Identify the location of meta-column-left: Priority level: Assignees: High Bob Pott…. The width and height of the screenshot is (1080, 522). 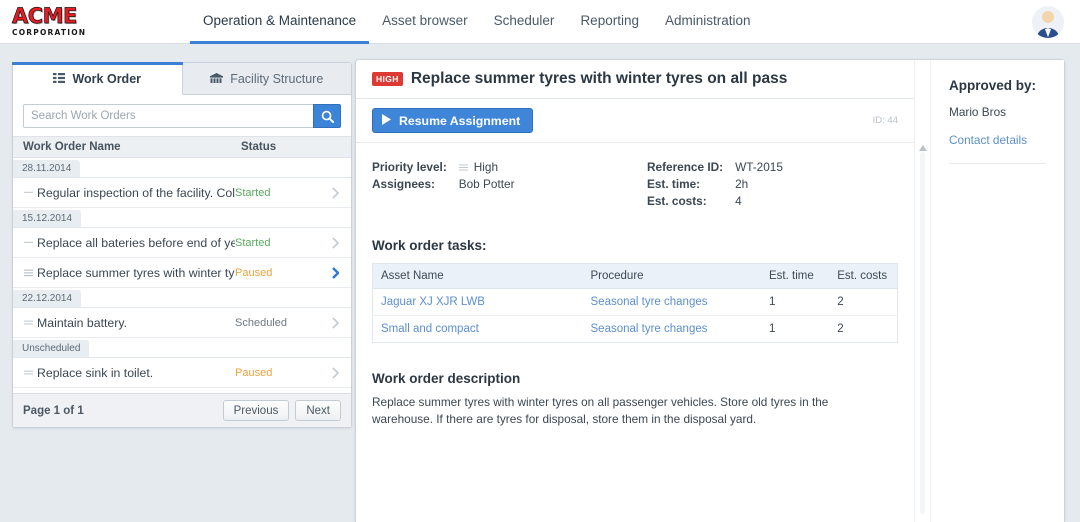
(509, 184).